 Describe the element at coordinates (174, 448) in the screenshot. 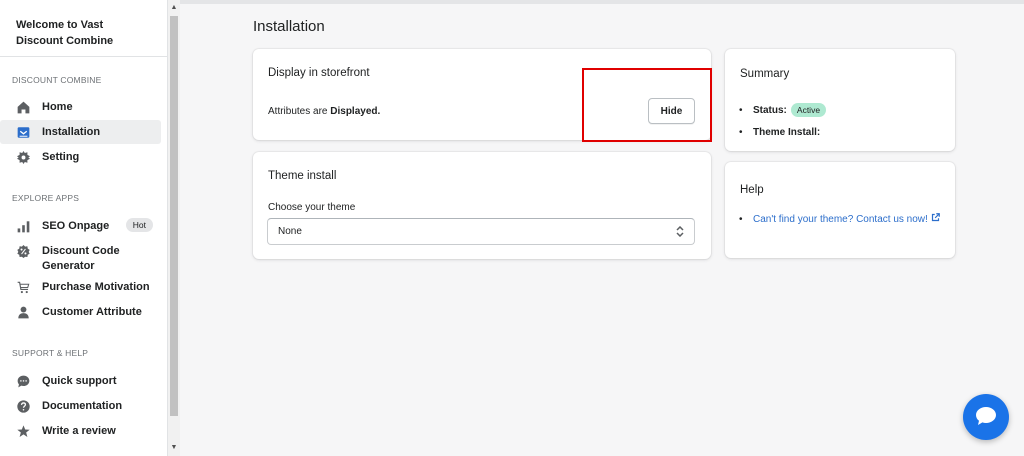

I see `scroll-down-arrow-icon: ▼` at that location.